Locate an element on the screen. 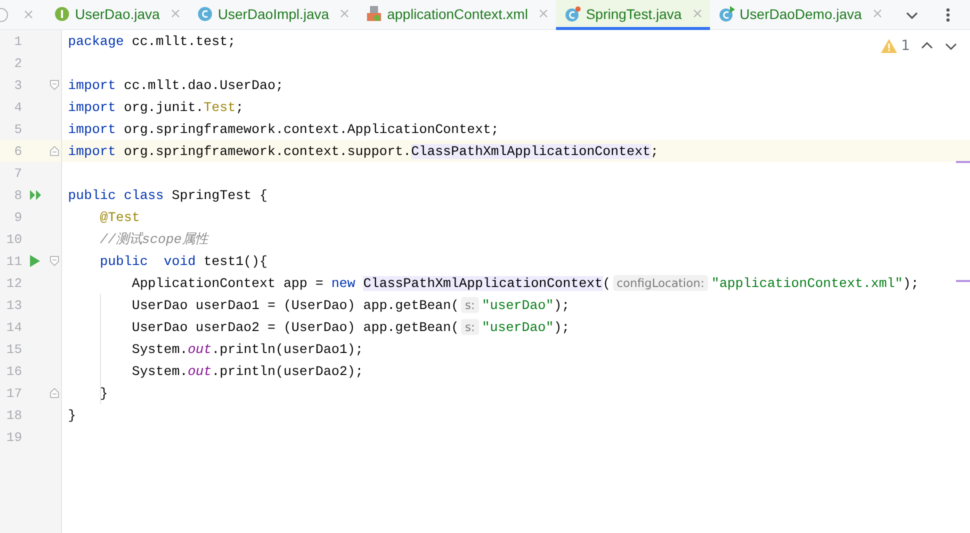 The image size is (970, 533). editor-tab: SpringTest.java is located at coordinates (633, 15).